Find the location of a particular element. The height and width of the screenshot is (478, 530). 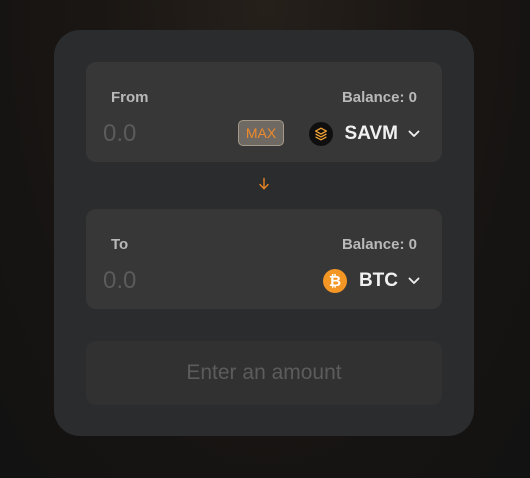

to-token-select: ₿ BTC is located at coordinates (371, 281).